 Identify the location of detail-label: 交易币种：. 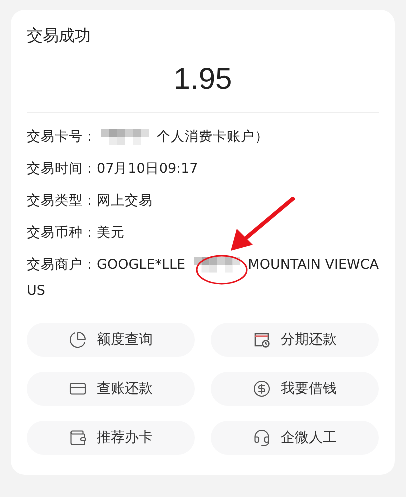
(62, 233).